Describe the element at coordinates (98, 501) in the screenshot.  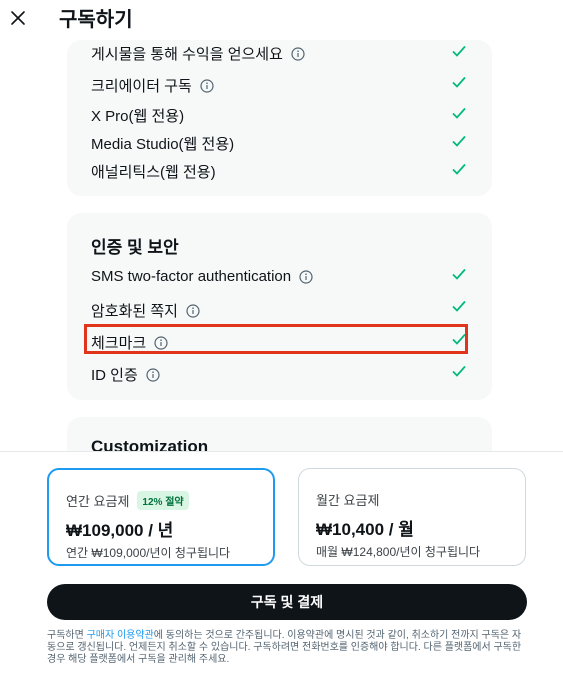
I see `plan-title-text: 연간 요금제` at that location.